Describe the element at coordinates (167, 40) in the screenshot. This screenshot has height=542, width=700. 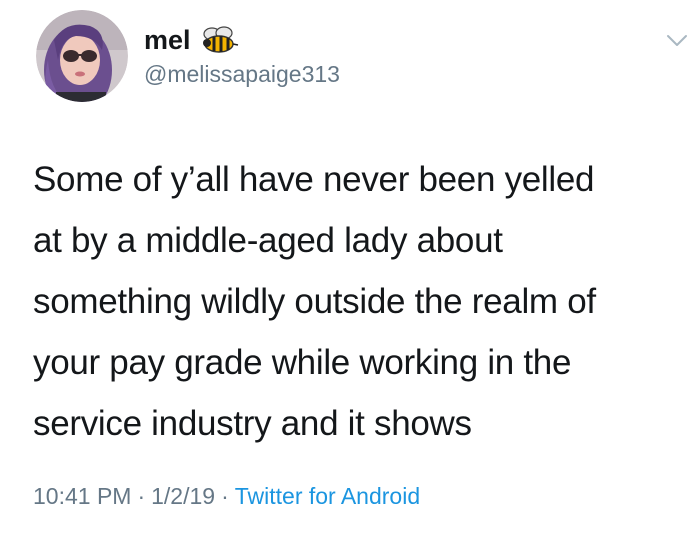
I see `display-name: mel` at that location.